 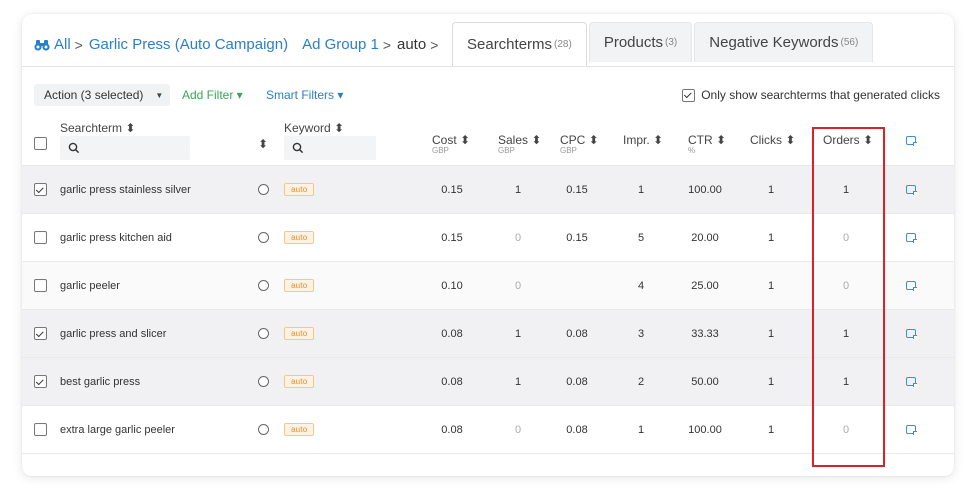 I want to click on searchterm-text: best garlic press, so click(x=100, y=381).